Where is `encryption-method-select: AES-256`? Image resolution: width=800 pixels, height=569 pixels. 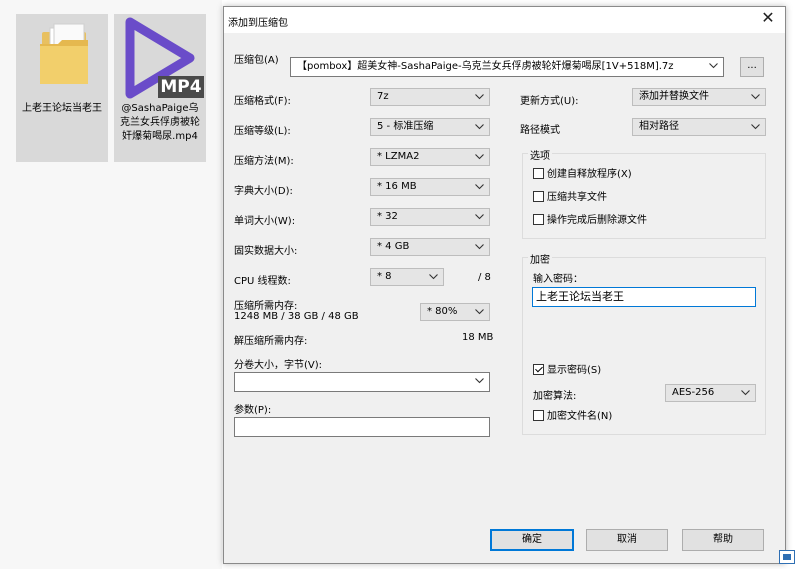 encryption-method-select: AES-256 is located at coordinates (710, 393).